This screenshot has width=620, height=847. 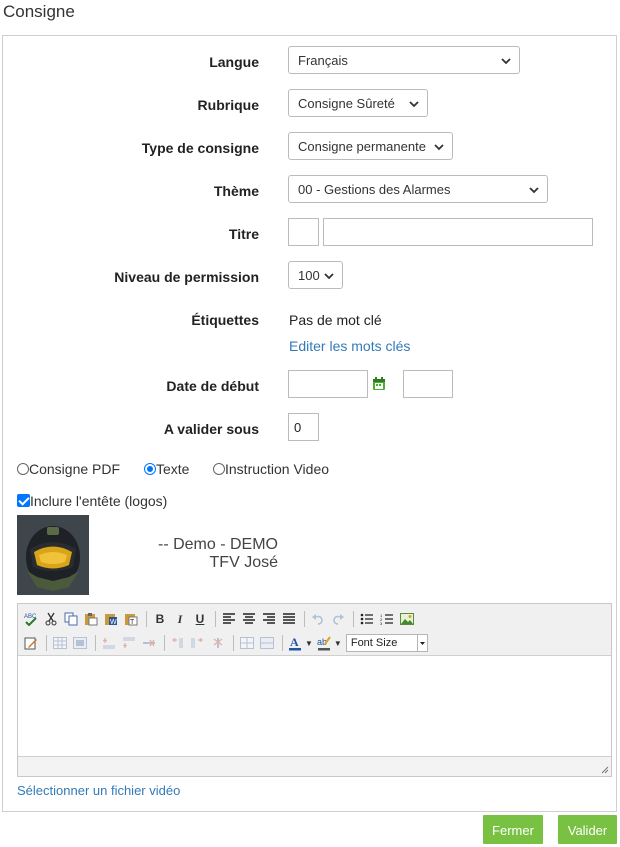 What do you see at coordinates (234, 62) in the screenshot?
I see `label-langue: Langue` at bounding box center [234, 62].